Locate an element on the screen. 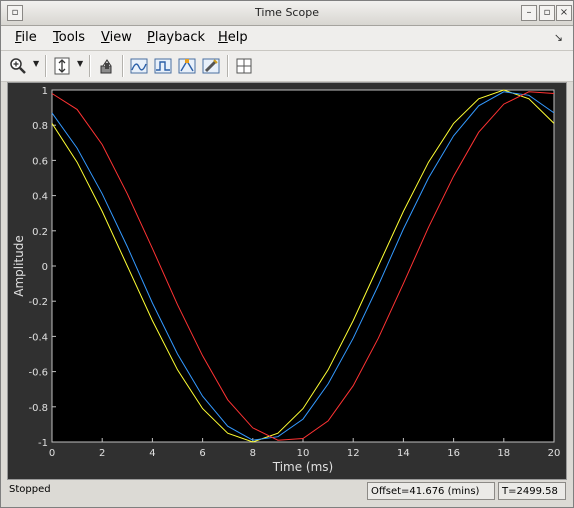  status-time: T=2499.58 is located at coordinates (532, 491).